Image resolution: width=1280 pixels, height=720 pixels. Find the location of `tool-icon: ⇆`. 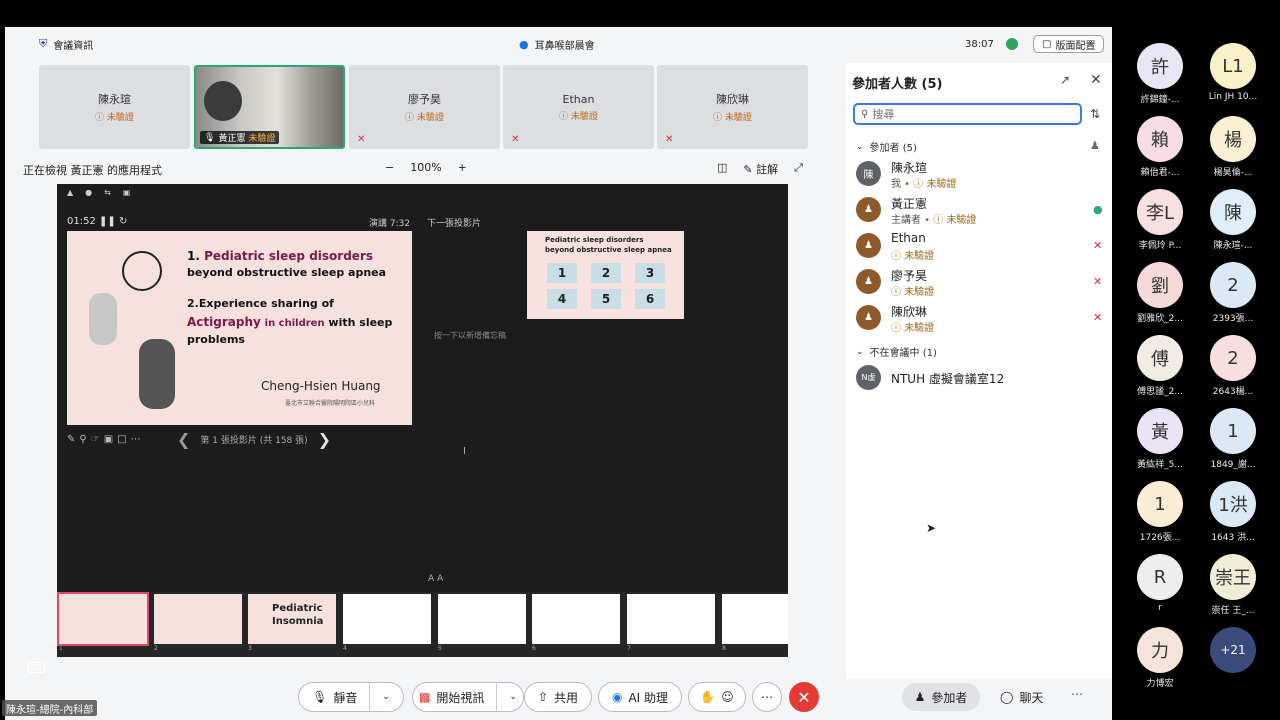

tool-icon: ⇆ is located at coordinates (107, 192).